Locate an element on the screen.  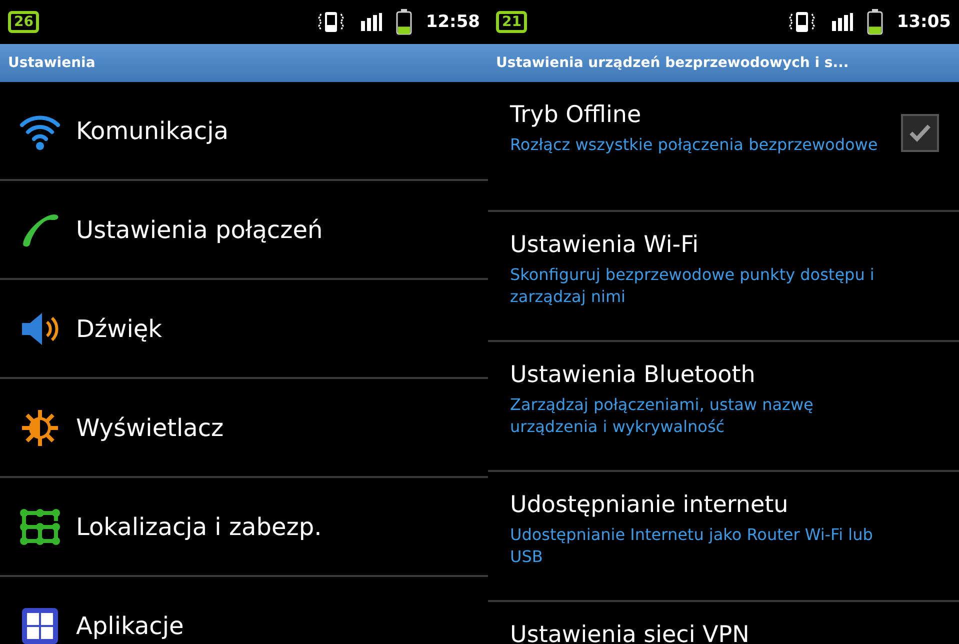
preference-title: Ustawienia Wi-Fi is located at coordinates (605, 245).